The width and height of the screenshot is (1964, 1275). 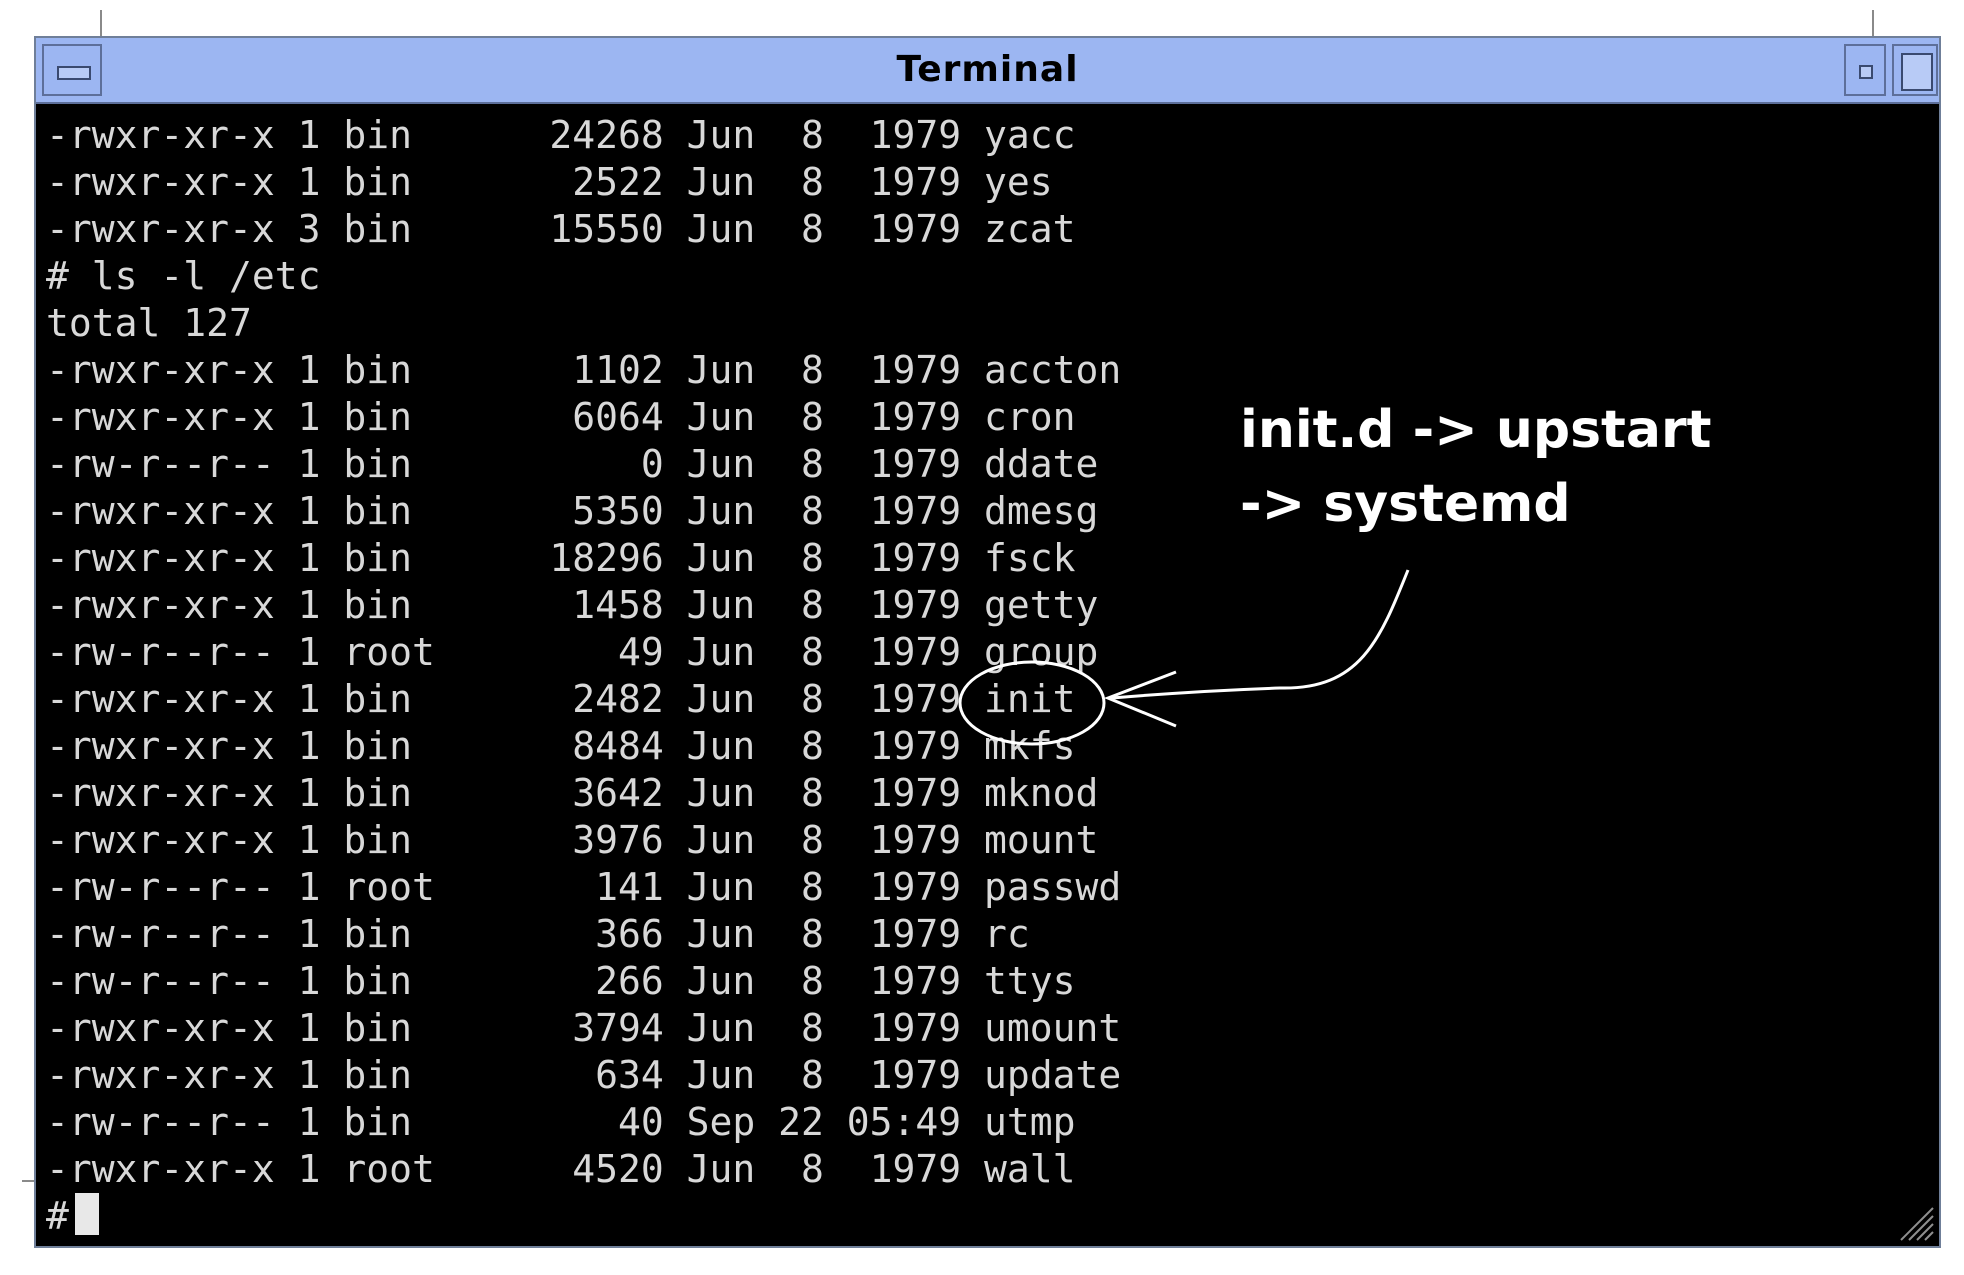 I want to click on terminal-line: total 127, so click(x=149, y=323).